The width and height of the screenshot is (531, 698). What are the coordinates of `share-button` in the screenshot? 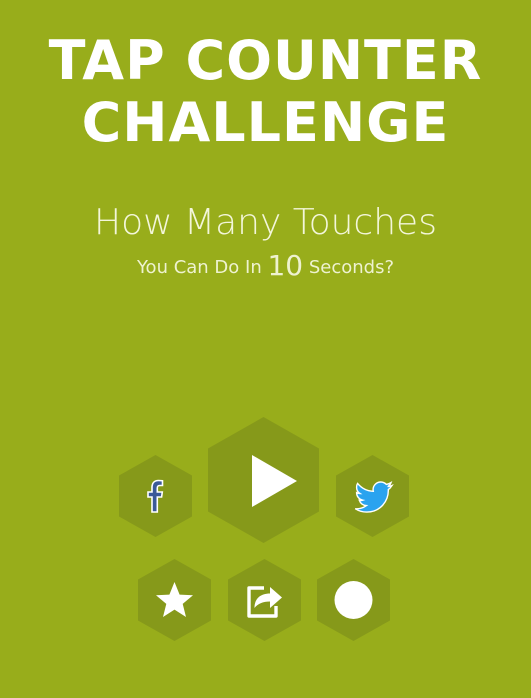 It's located at (264, 600).